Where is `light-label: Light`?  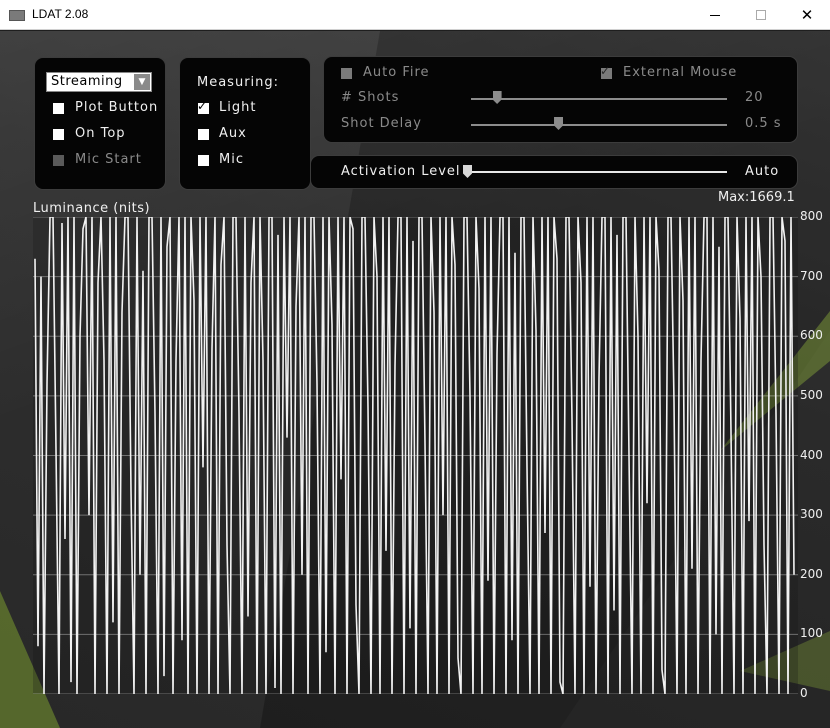
light-label: Light is located at coordinates (237, 107).